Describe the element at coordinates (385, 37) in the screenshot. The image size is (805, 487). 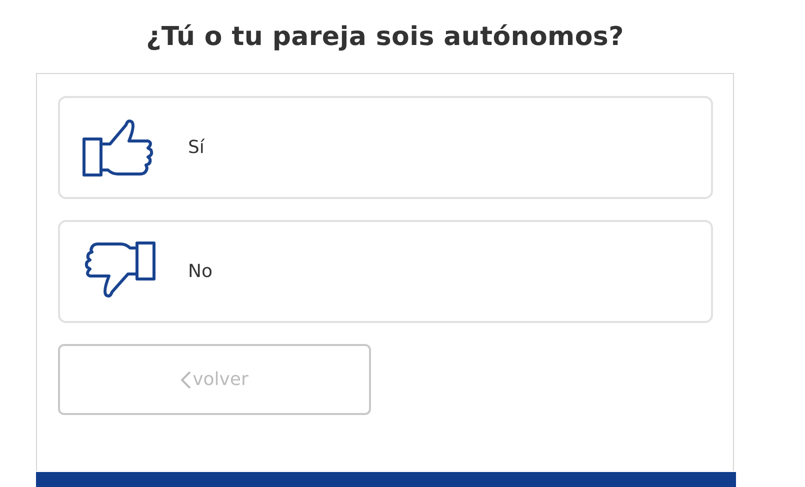
I see `question-title: ¿Tú o tu pareja sois autónomos?` at that location.